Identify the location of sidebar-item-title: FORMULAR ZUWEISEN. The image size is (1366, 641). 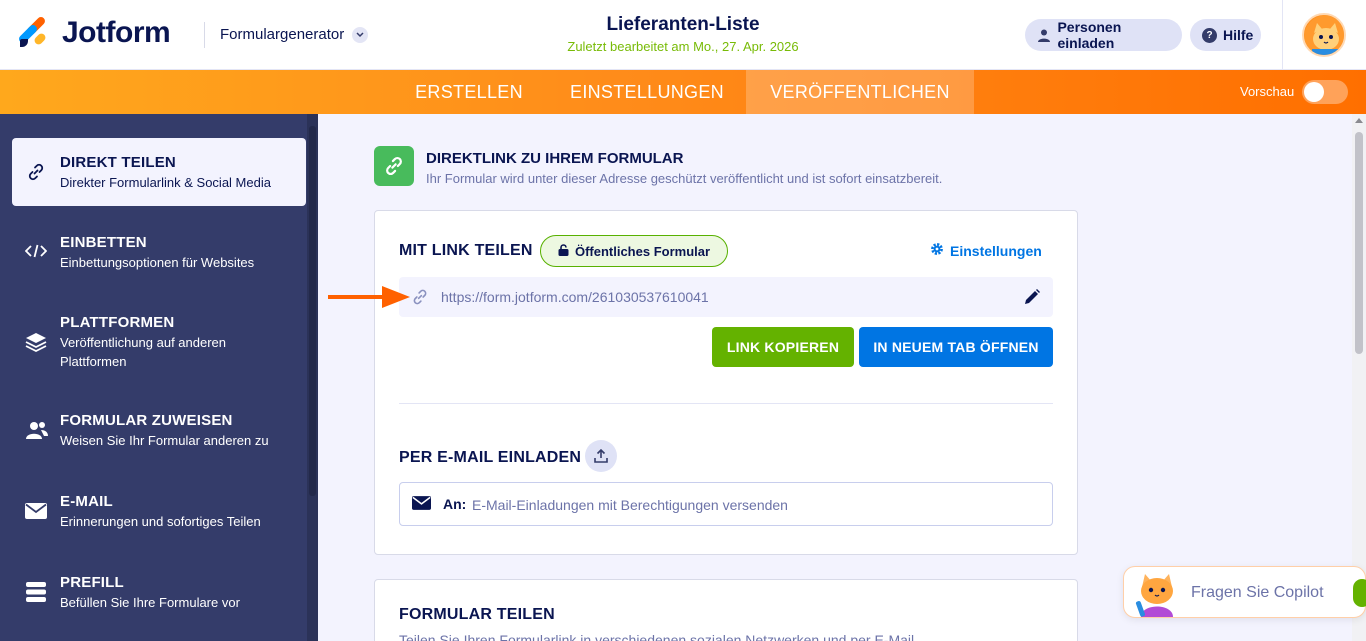
(146, 420).